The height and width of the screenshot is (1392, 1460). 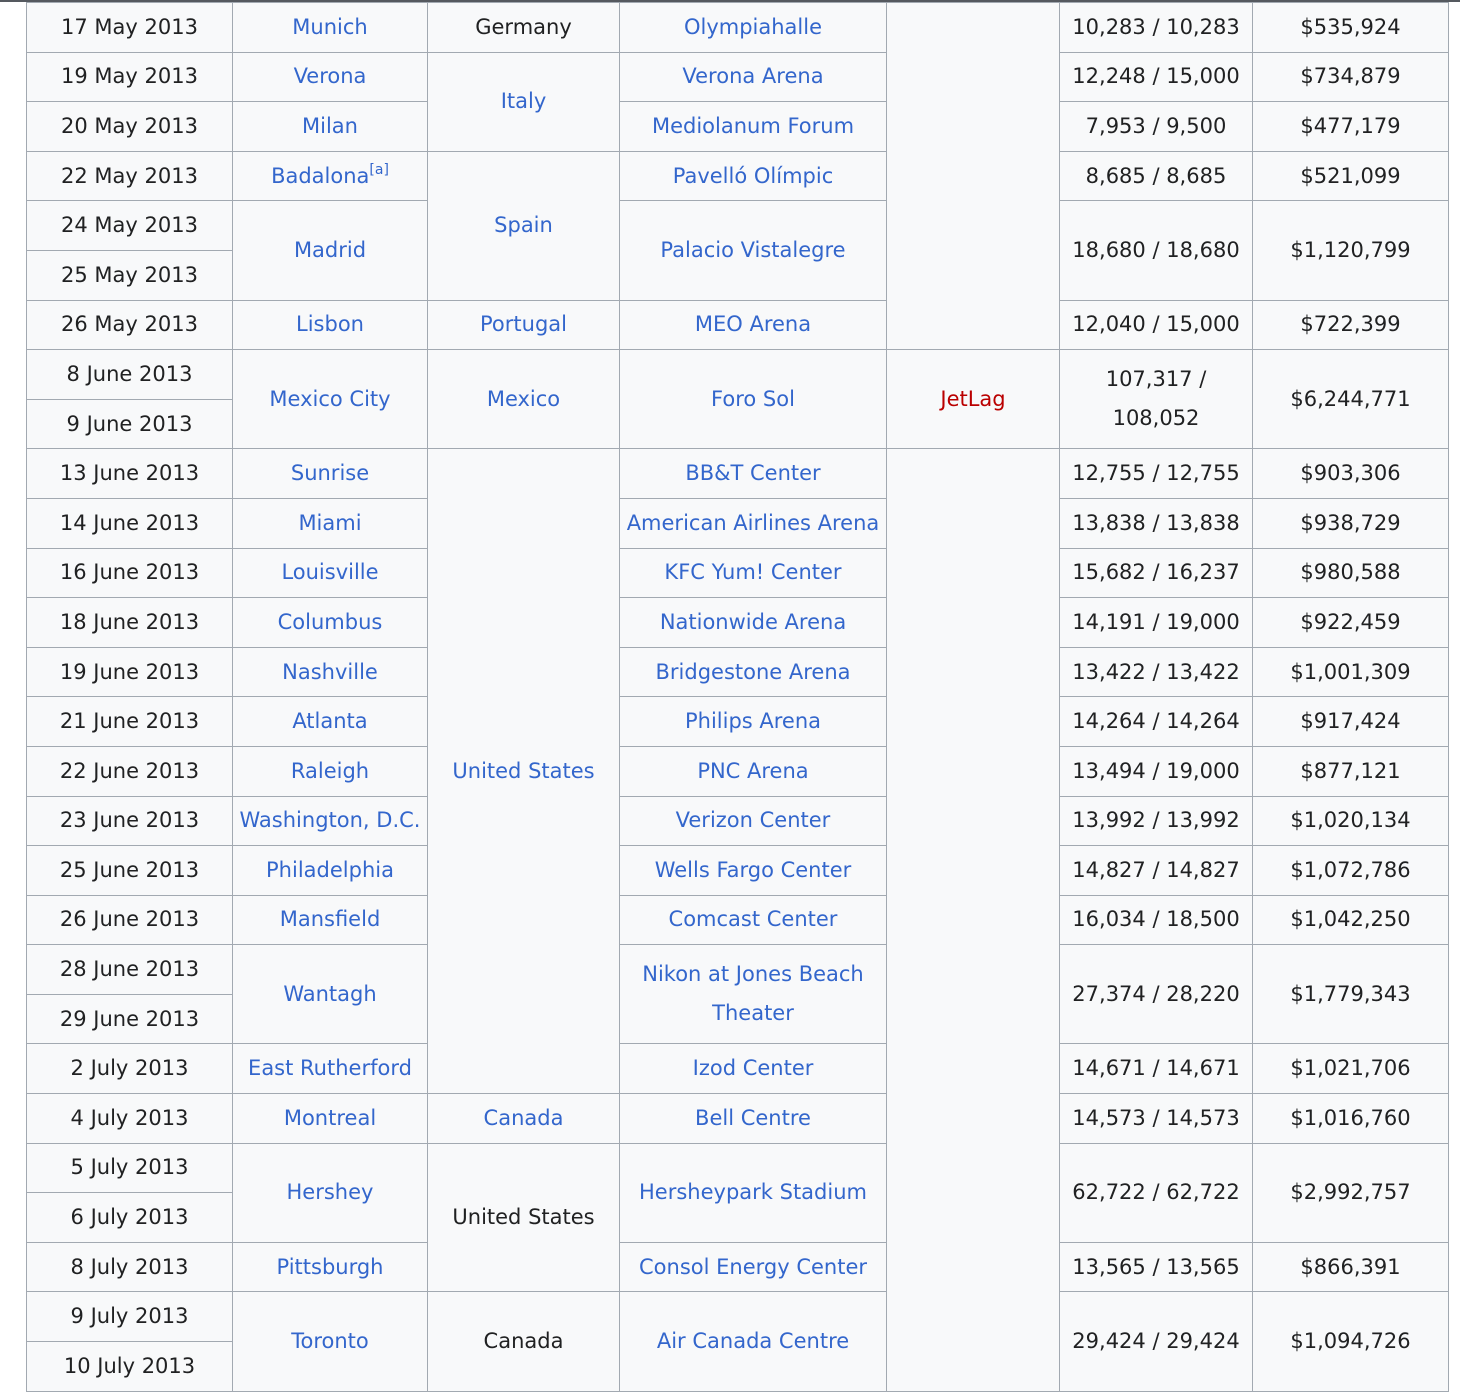 What do you see at coordinates (753, 870) in the screenshot?
I see `venue-link: Wells Fargo Center` at bounding box center [753, 870].